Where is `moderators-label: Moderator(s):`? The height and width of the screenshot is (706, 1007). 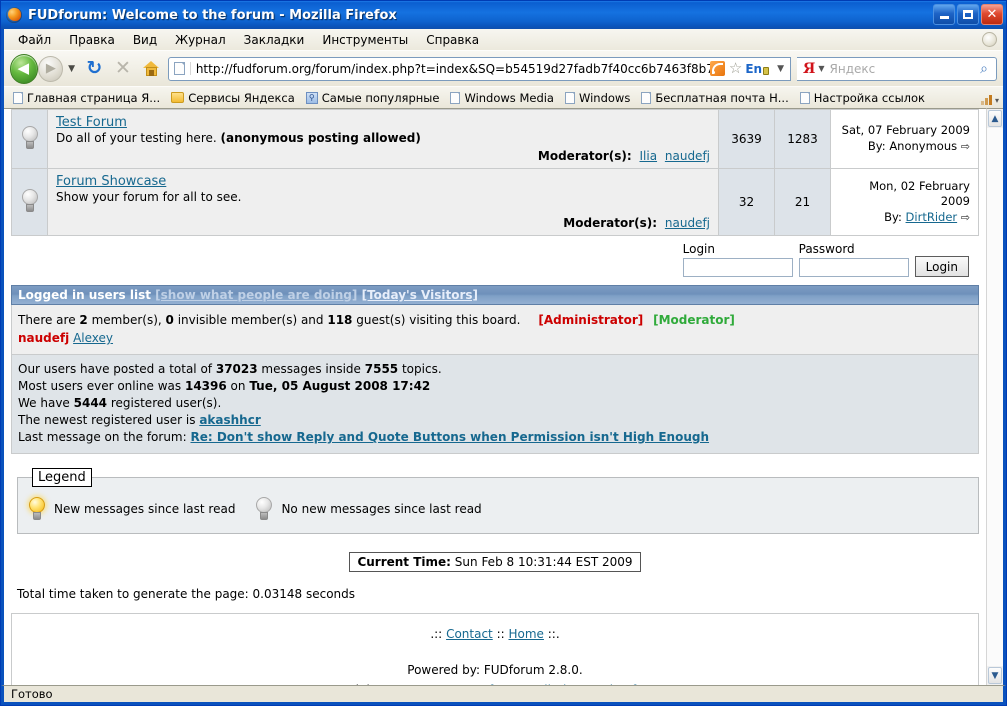 moderators-label: Moderator(s): is located at coordinates (584, 156).